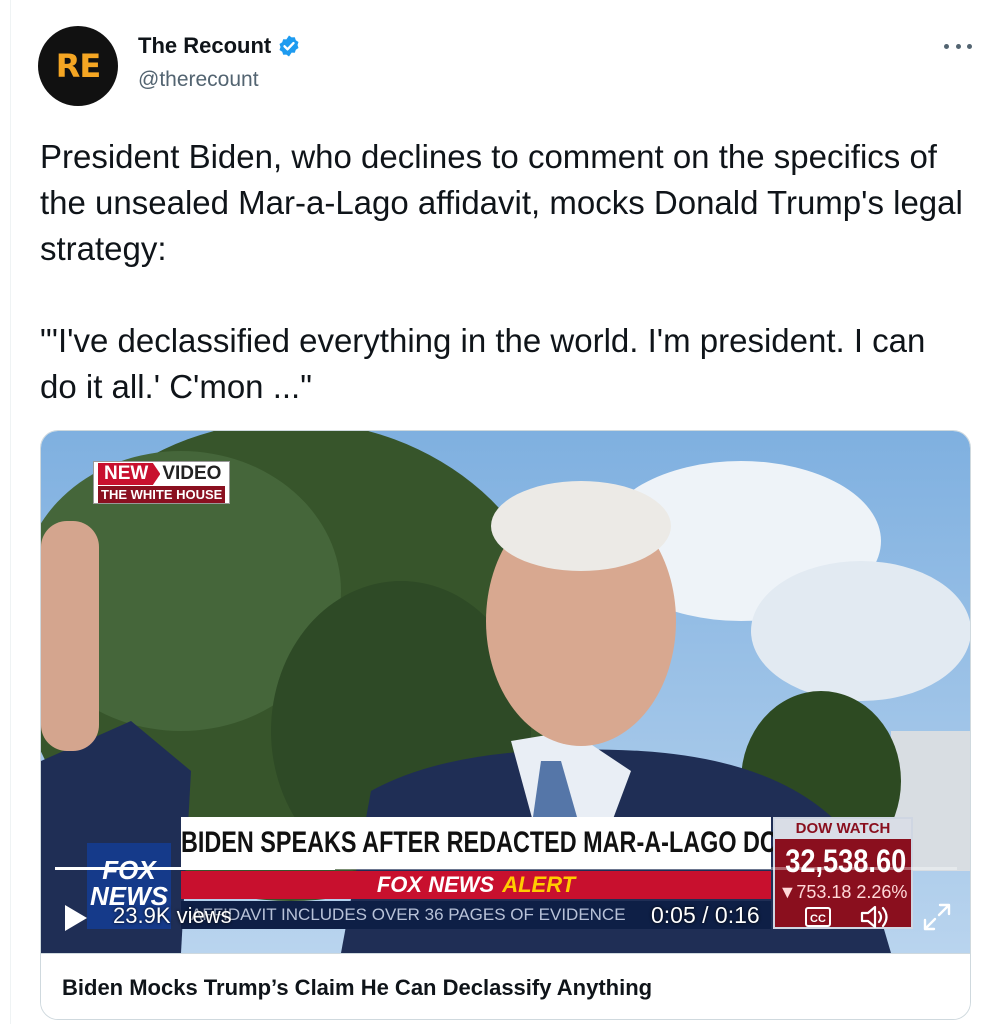  Describe the element at coordinates (204, 46) in the screenshot. I see `display-name: The Recount` at that location.